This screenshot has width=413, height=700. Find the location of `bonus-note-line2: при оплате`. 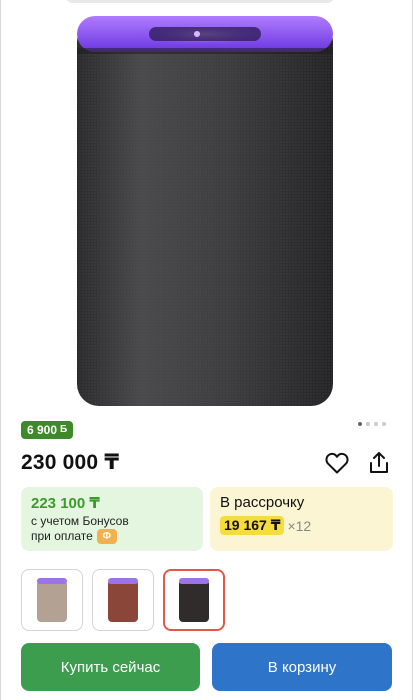

bonus-note-line2: при оплате is located at coordinates (62, 536).